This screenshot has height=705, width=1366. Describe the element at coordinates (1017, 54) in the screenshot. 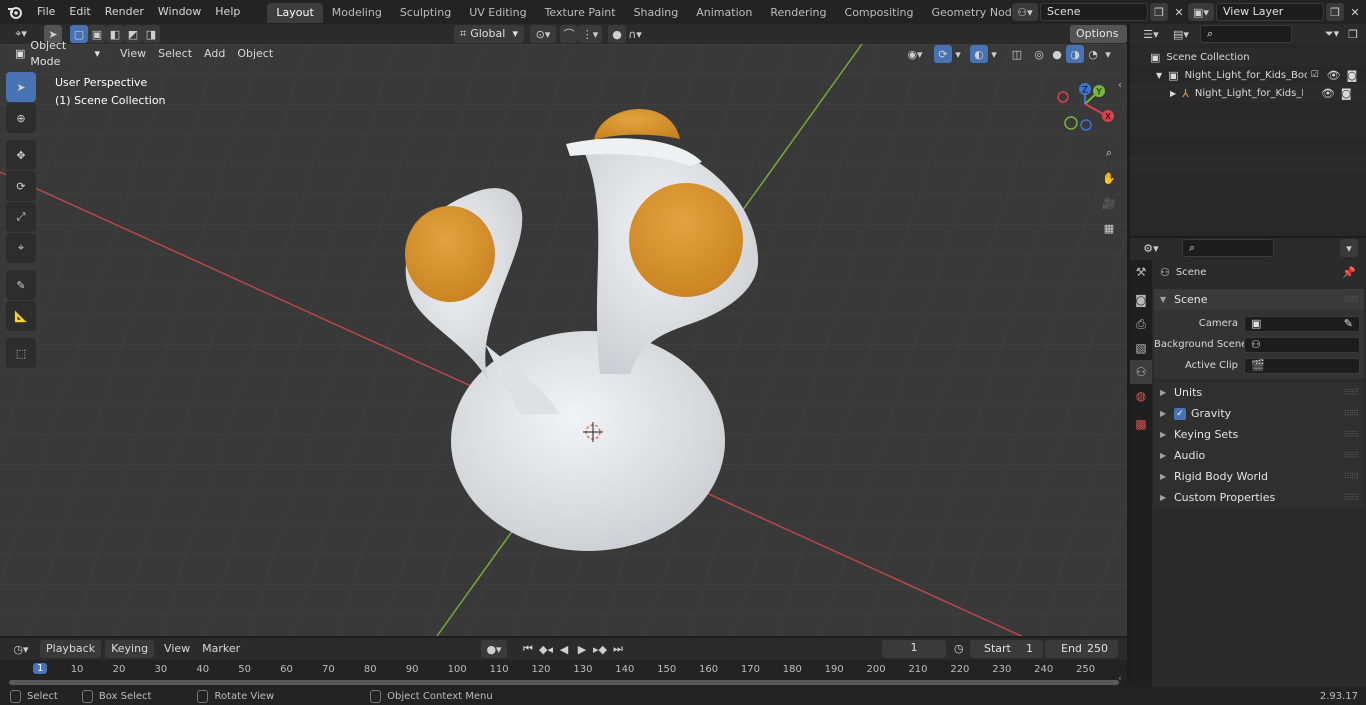

I see `xray-toggle-icon: ◫` at that location.